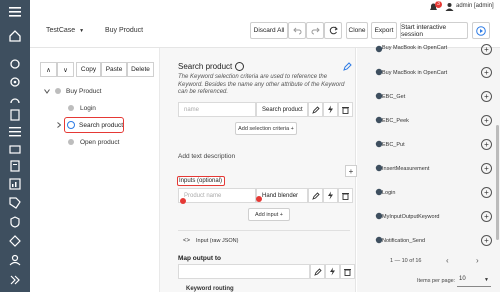 Image resolution: width=500 pixels, height=292 pixels. What do you see at coordinates (59, 125) in the screenshot?
I see `expand-icon` at bounding box center [59, 125].